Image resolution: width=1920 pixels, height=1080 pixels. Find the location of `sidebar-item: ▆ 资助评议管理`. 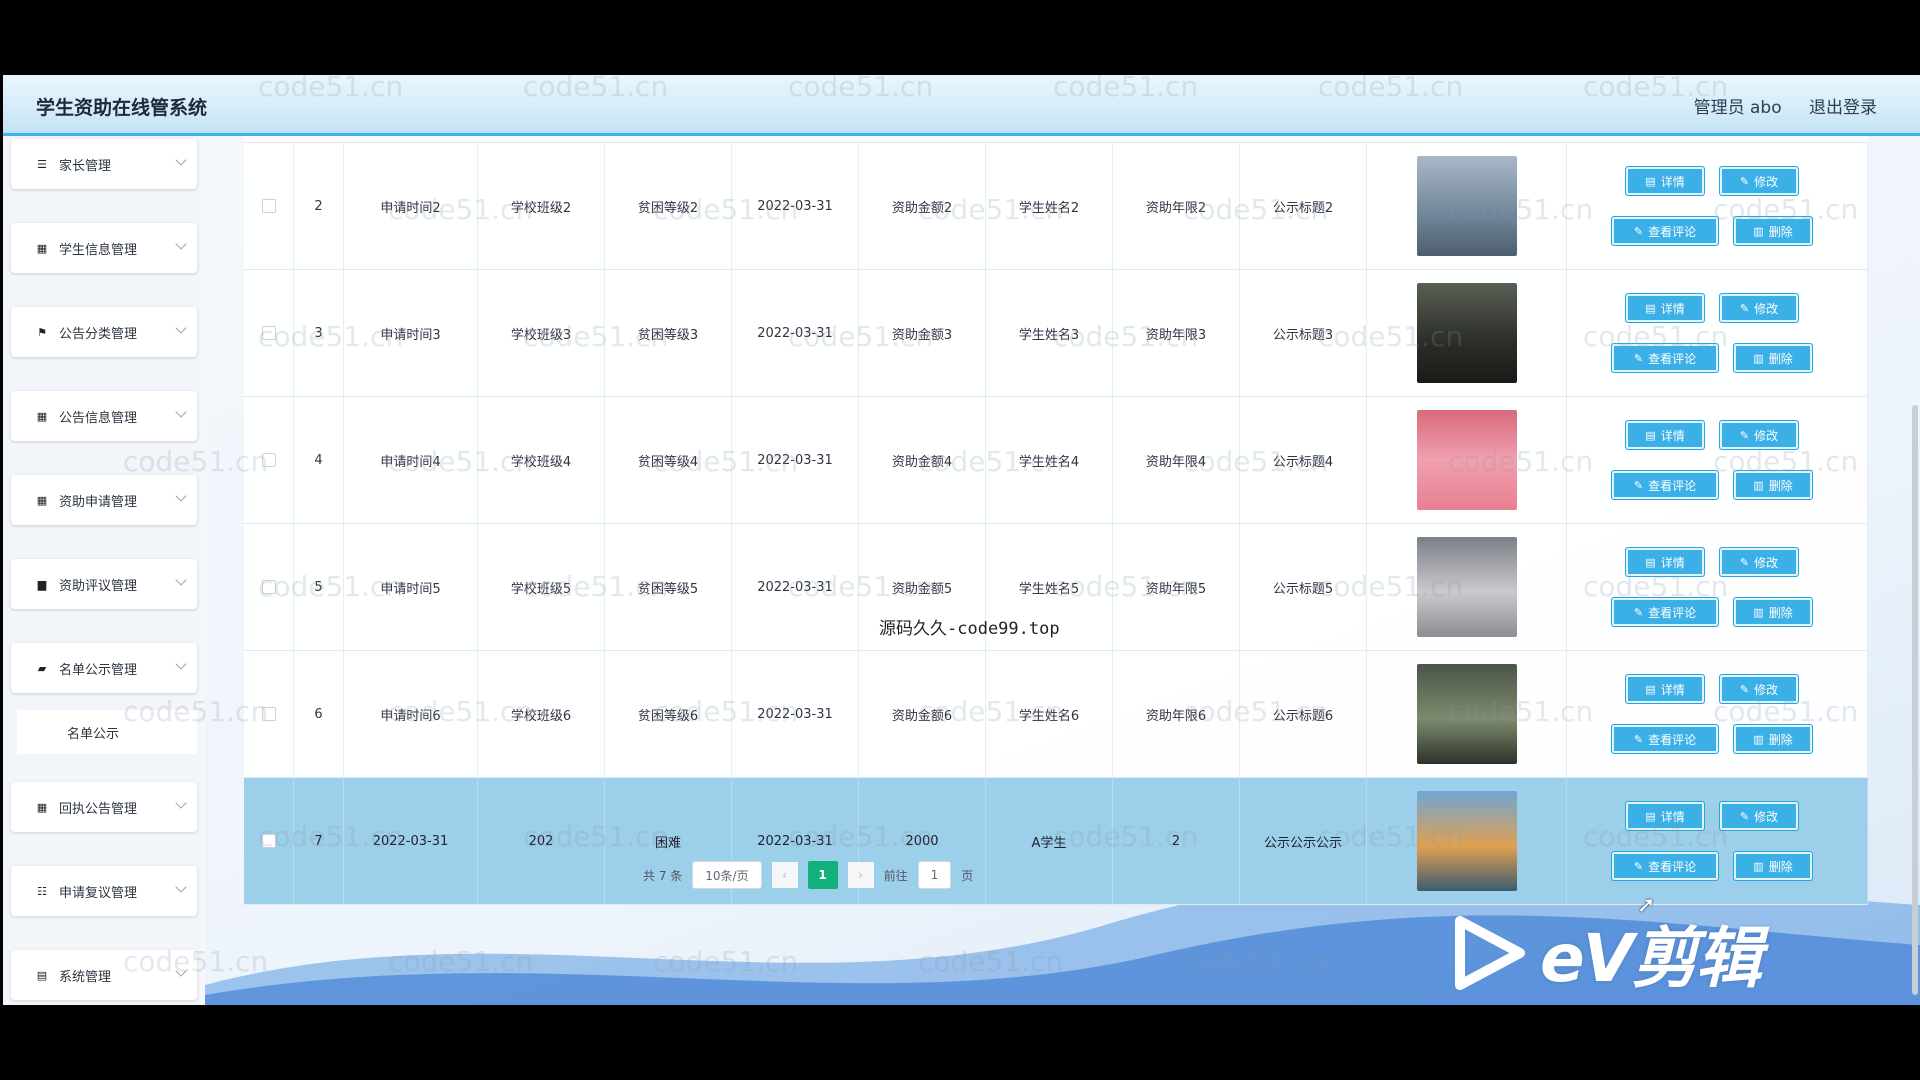

sidebar-item: ▆ 资助评议管理 is located at coordinates (104, 584).